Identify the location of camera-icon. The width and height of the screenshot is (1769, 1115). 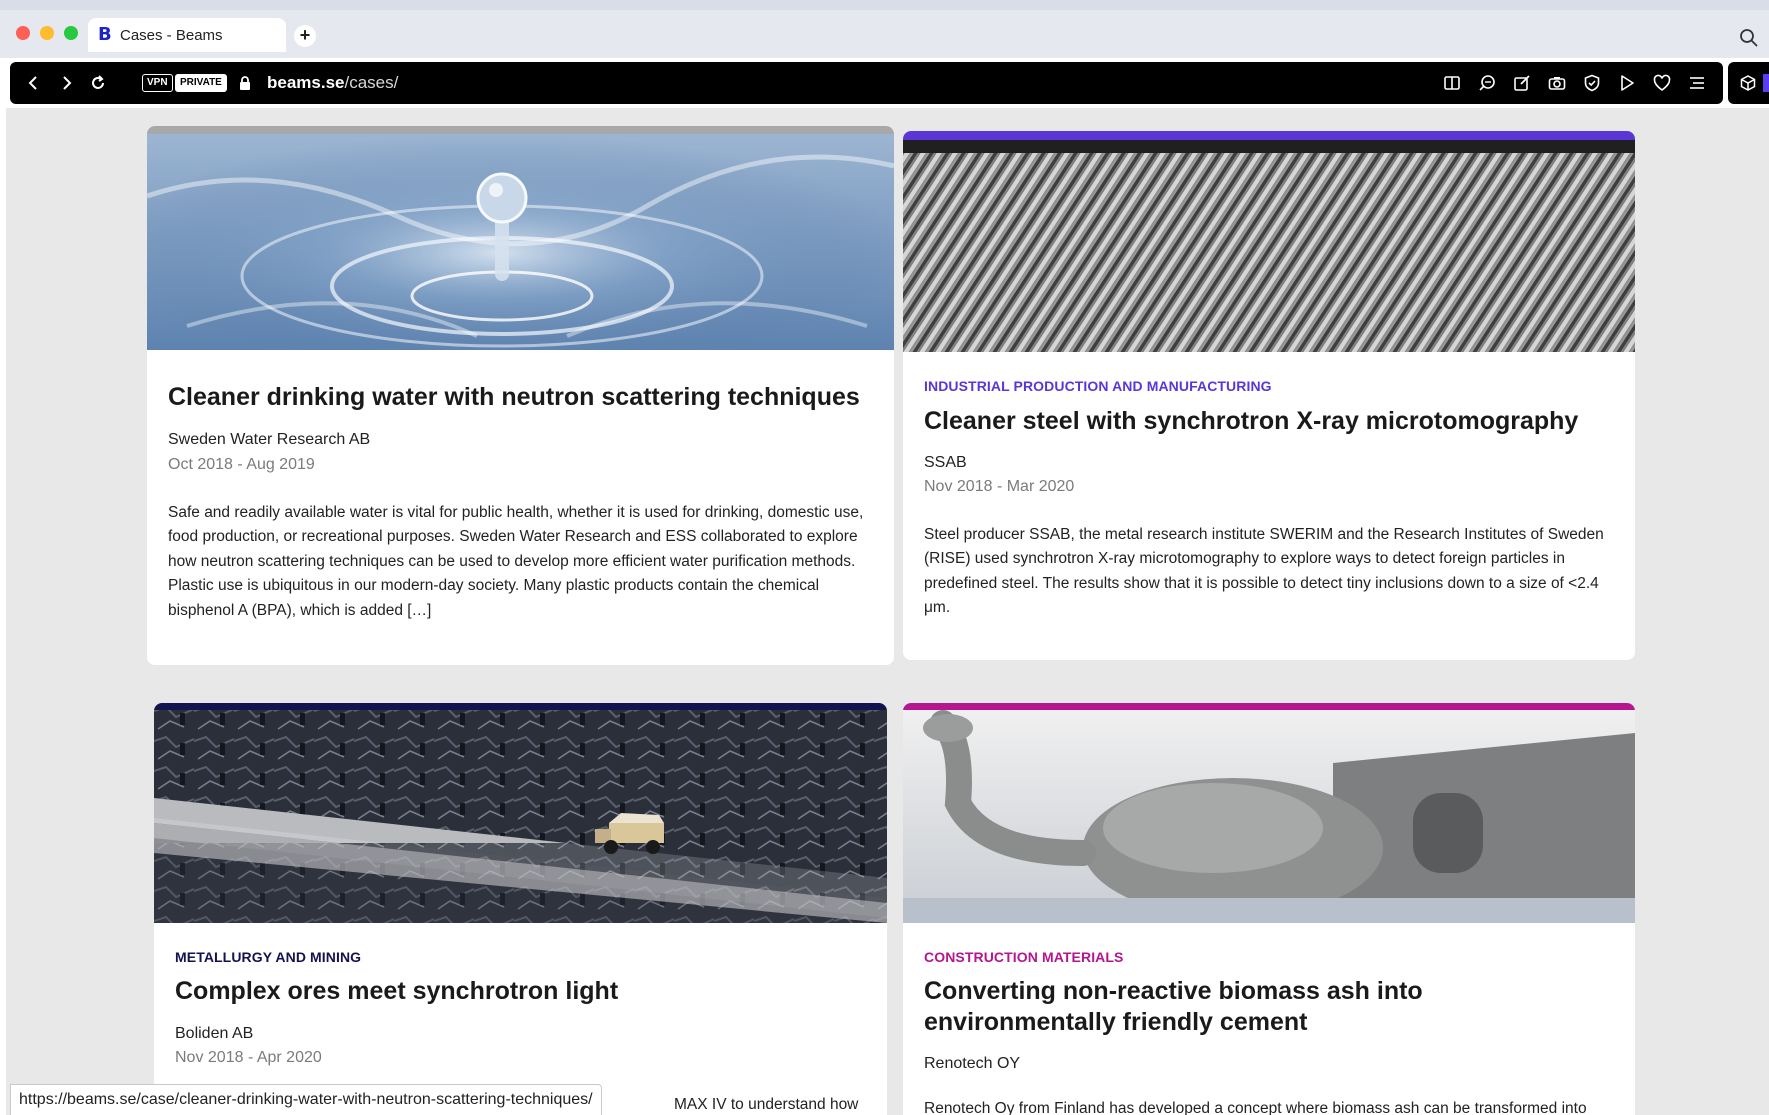
(1557, 83).